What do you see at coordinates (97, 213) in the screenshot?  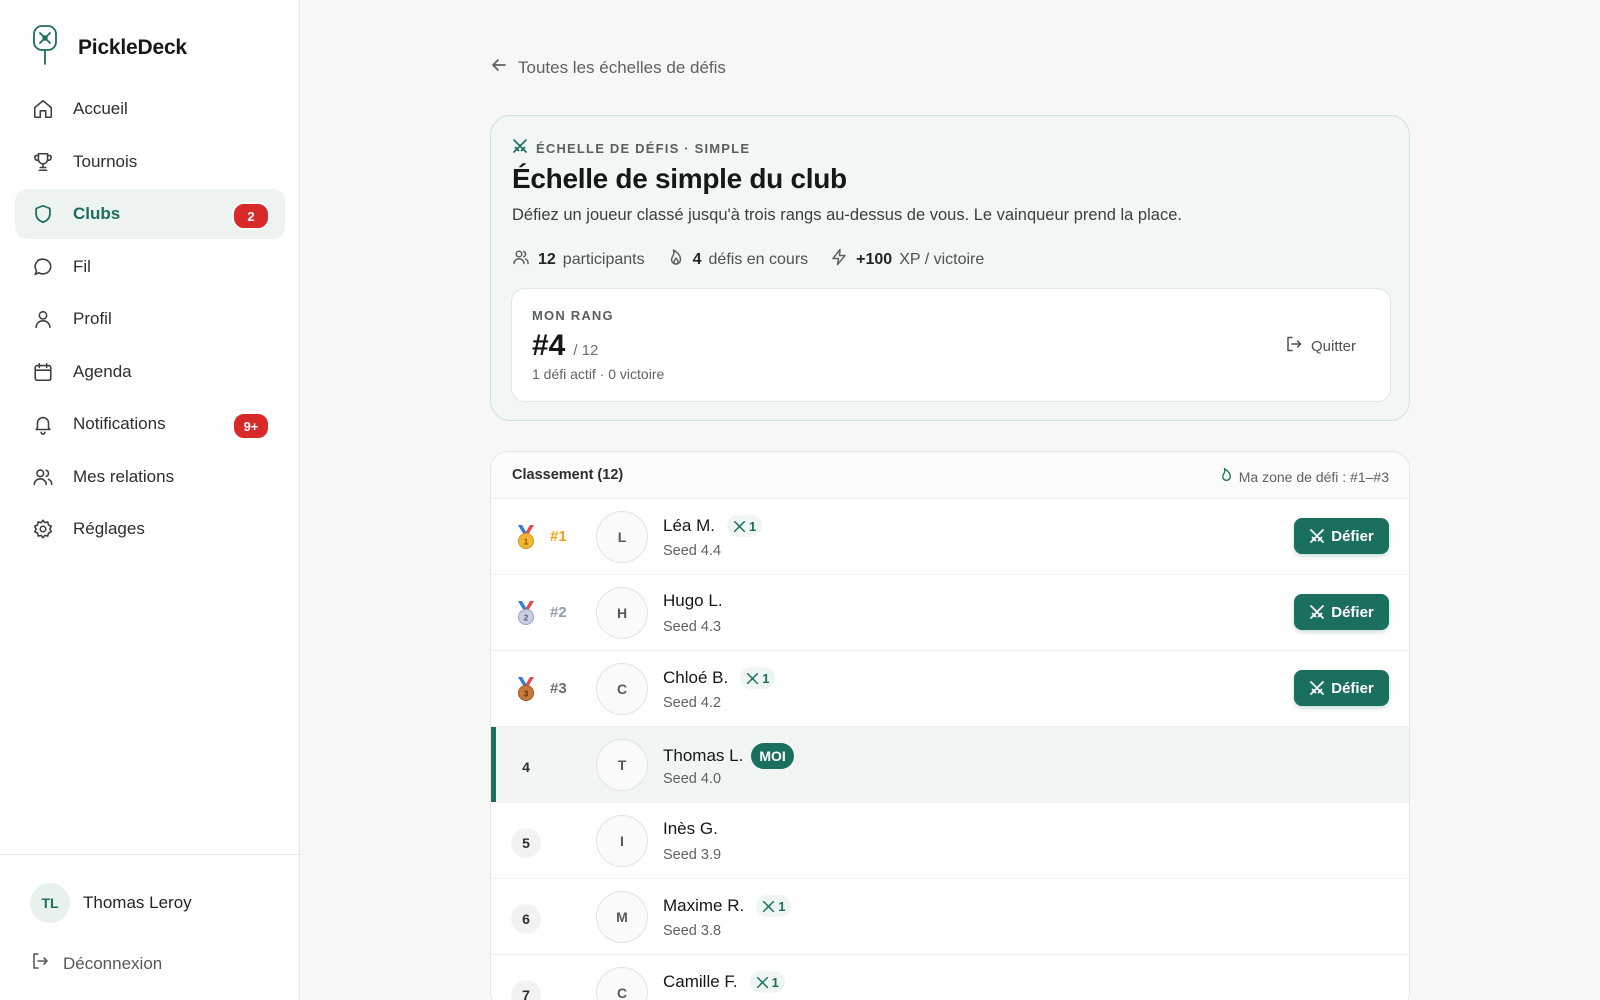 I see `sidebar-item-label: Clubs` at bounding box center [97, 213].